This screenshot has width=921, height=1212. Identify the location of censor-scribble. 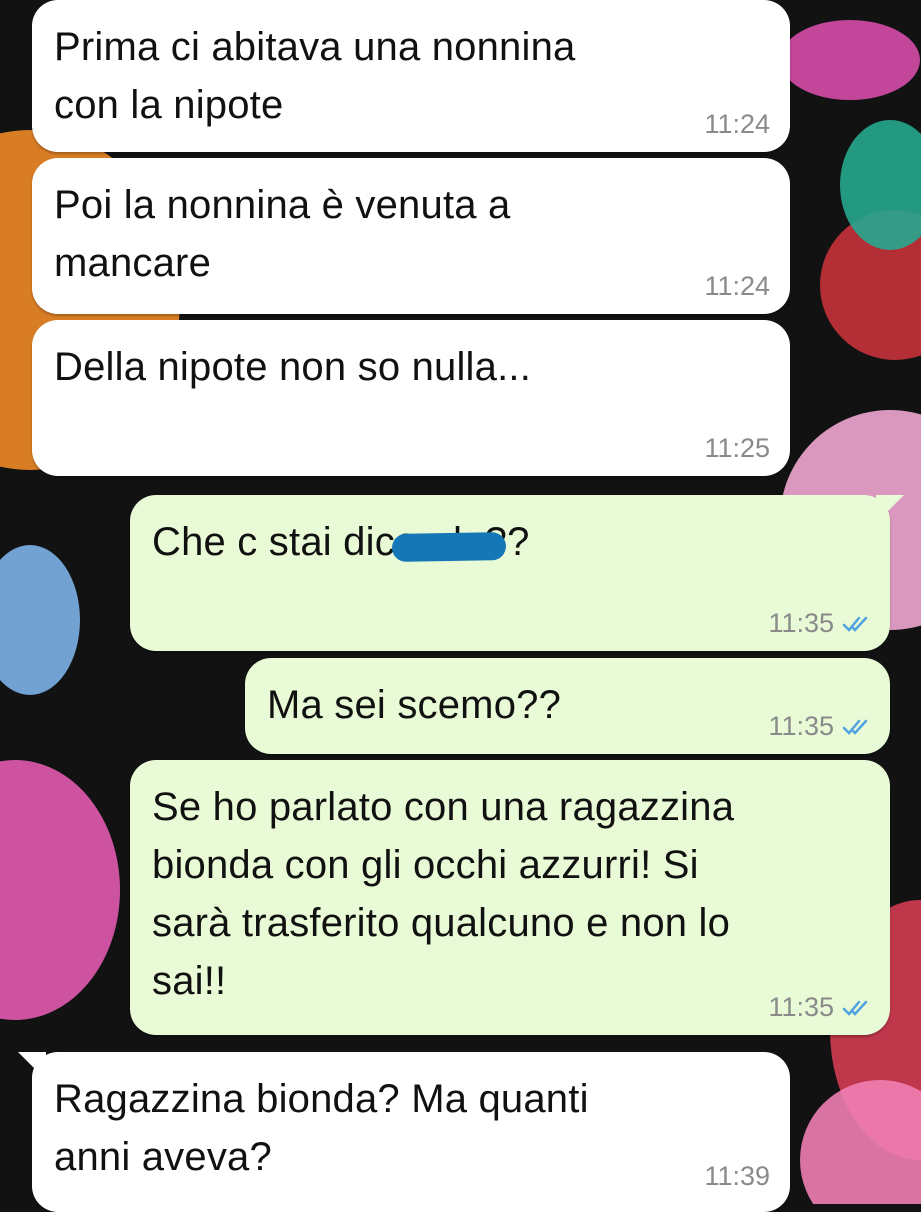
(449, 547).